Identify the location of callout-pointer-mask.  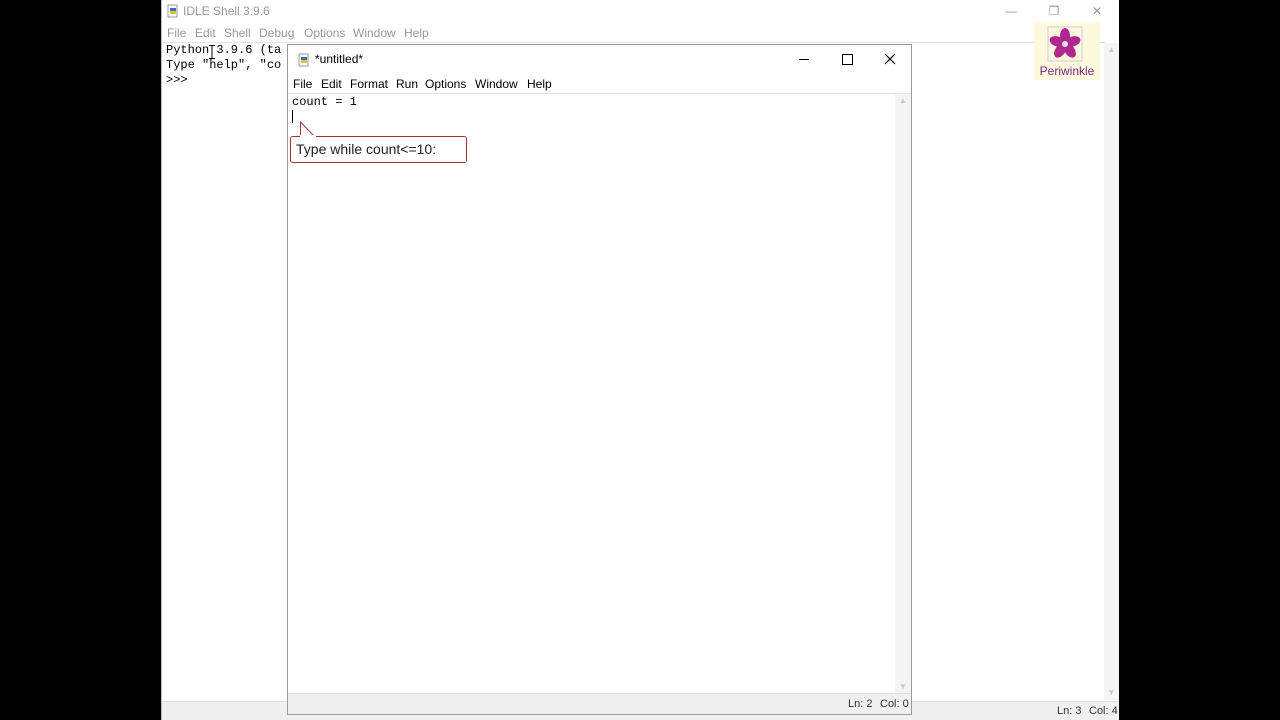
(308, 136).